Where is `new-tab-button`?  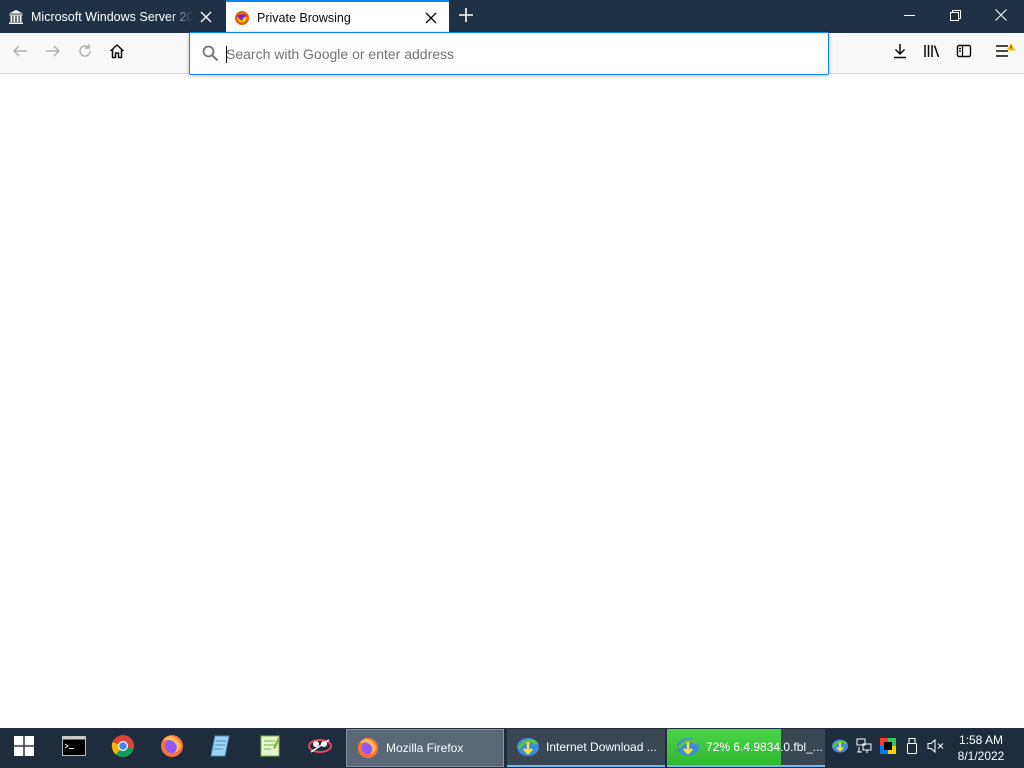 new-tab-button is located at coordinates (466, 17).